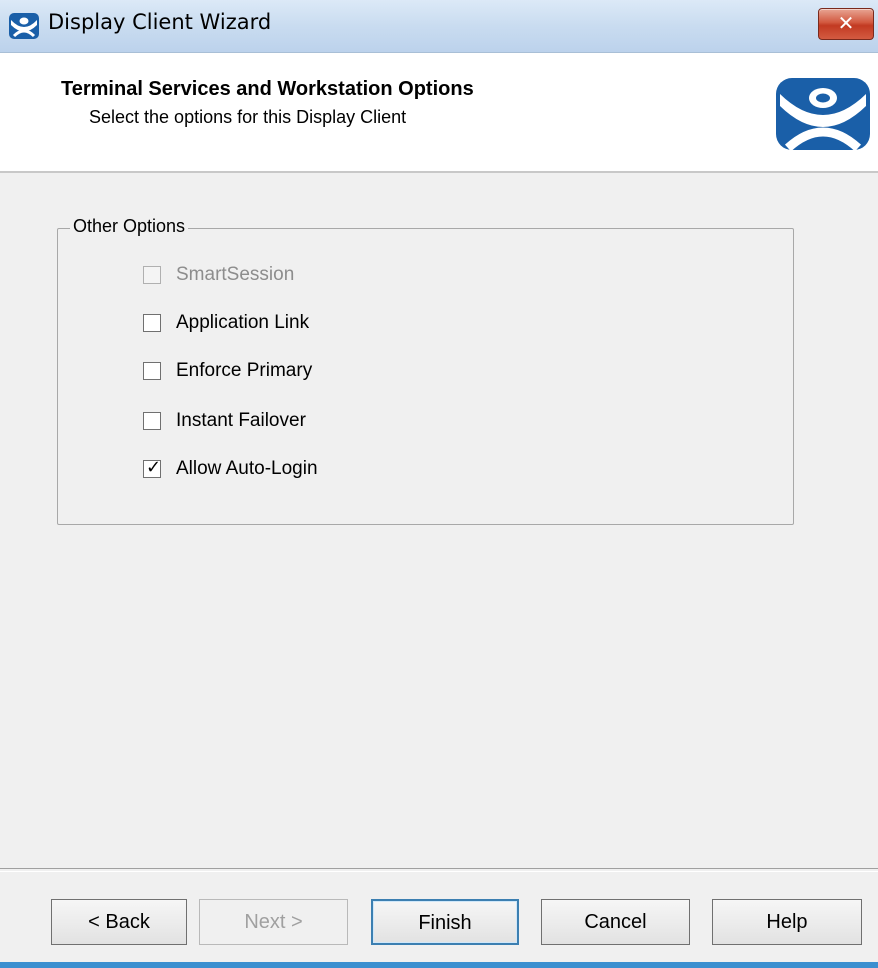  What do you see at coordinates (129, 226) in the screenshot?
I see `group-label: Other Options` at bounding box center [129, 226].